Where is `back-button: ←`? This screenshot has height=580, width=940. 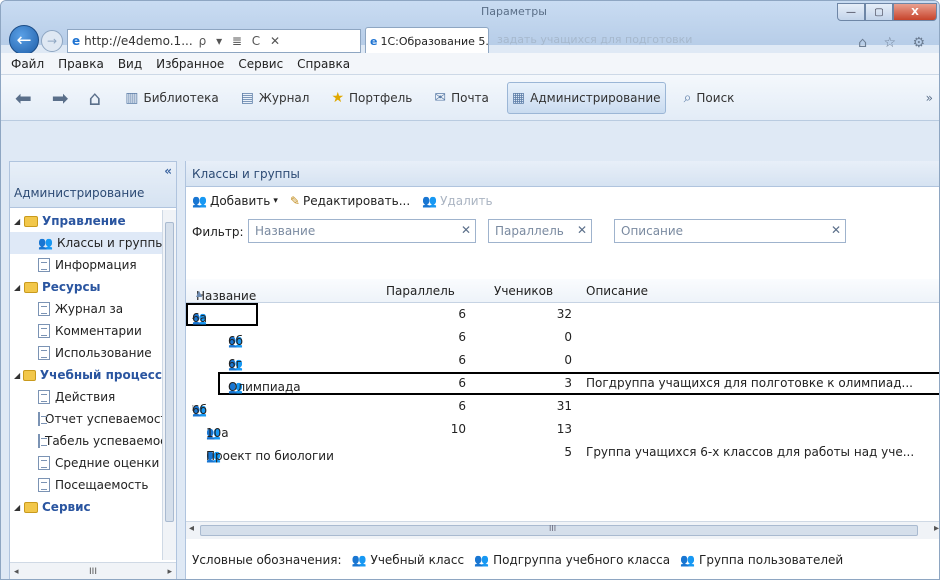
back-button: ← is located at coordinates (24, 40).